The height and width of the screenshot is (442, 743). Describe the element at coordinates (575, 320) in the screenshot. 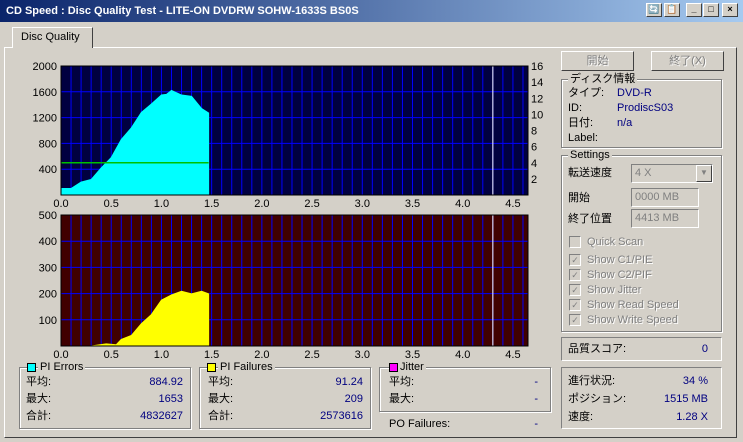

I see `show-write-speed-checkbox: ✓` at that location.